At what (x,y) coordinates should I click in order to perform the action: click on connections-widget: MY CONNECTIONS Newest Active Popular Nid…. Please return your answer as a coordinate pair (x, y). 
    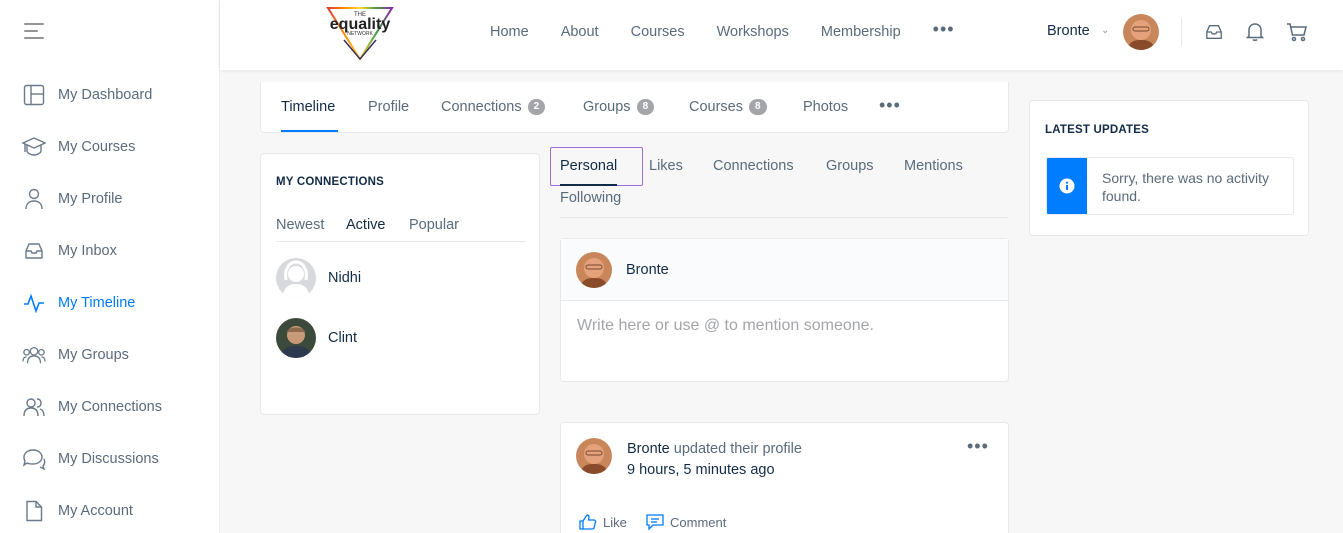
    Looking at the image, I should click on (400, 284).